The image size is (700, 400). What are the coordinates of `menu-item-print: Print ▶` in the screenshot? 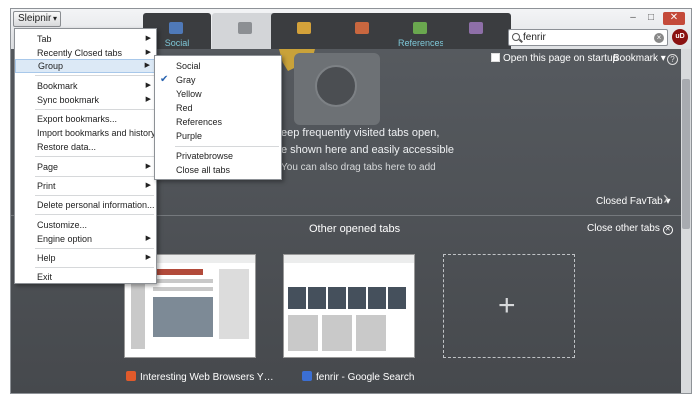 It's located at (85, 186).